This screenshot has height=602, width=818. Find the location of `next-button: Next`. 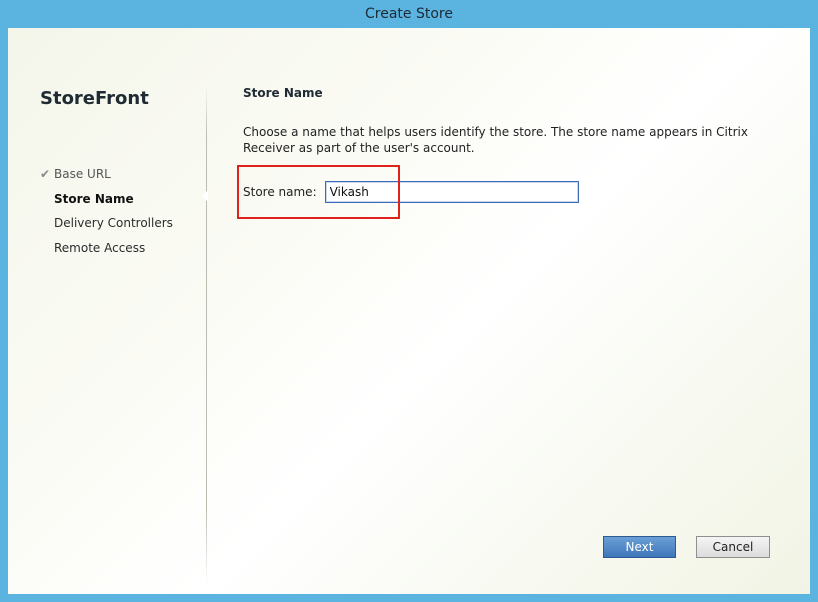

next-button: Next is located at coordinates (639, 547).